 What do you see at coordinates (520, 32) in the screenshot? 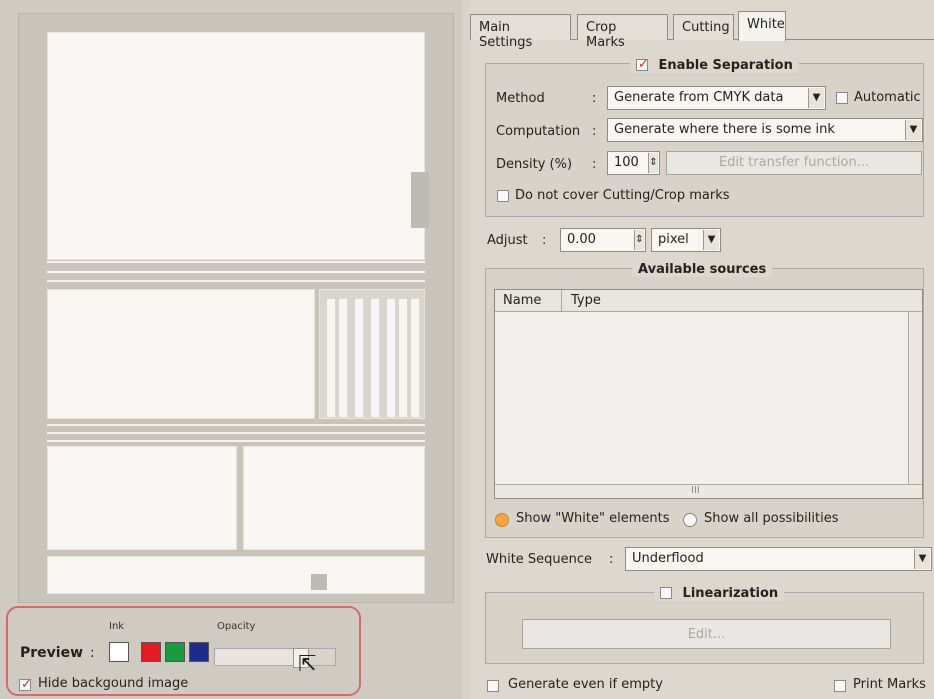
I see `tab-main-settings: Main Settings` at bounding box center [520, 32].